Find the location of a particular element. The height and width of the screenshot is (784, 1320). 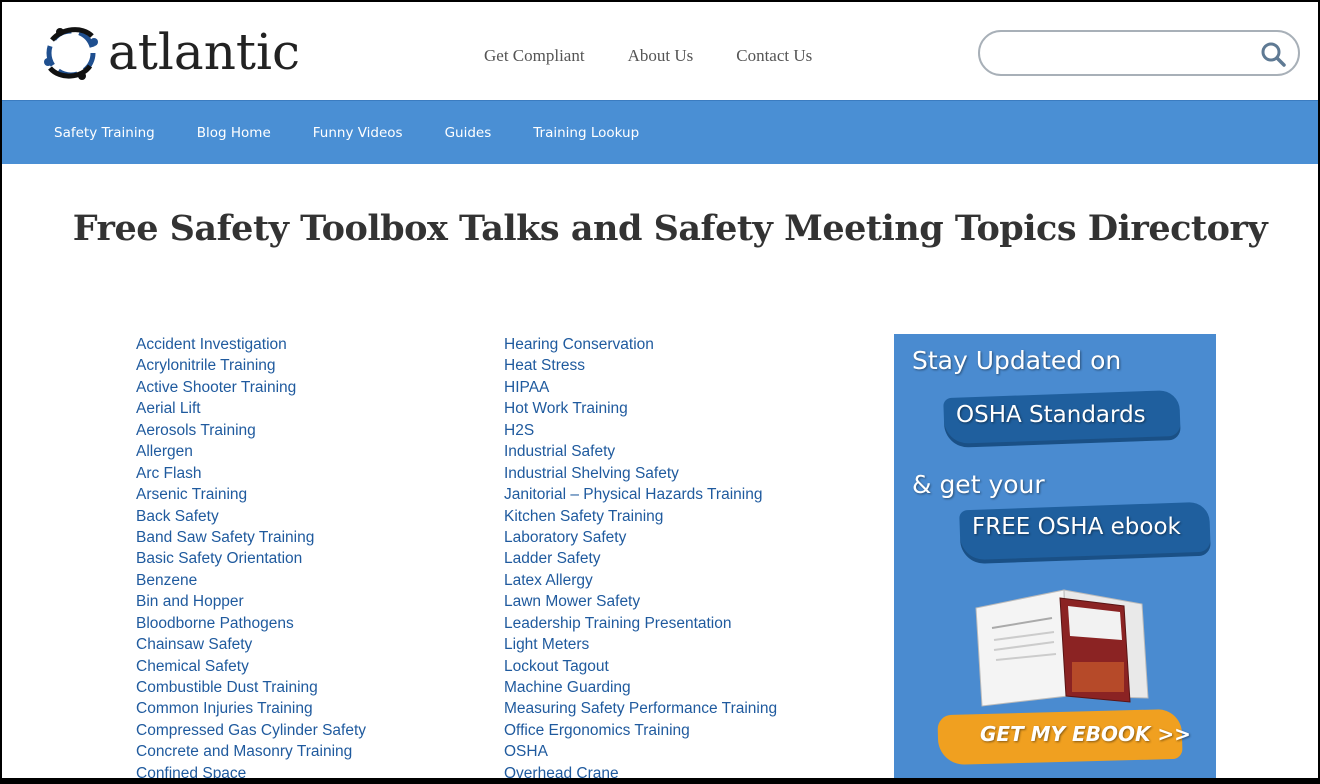

search-box is located at coordinates (1139, 53).